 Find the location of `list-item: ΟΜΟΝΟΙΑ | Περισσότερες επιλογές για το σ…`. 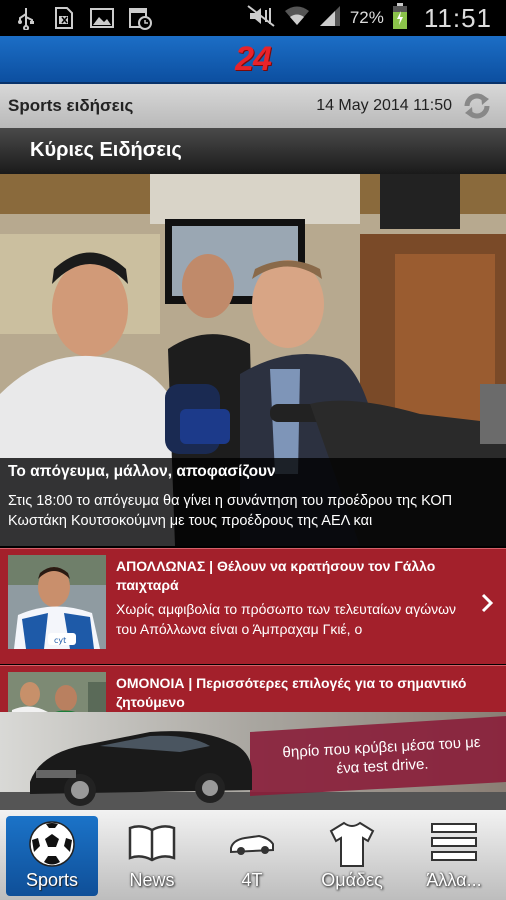

list-item: ΟΜΟΝΟΙΑ | Περισσότερες επιλογές για το σ… is located at coordinates (253, 689).